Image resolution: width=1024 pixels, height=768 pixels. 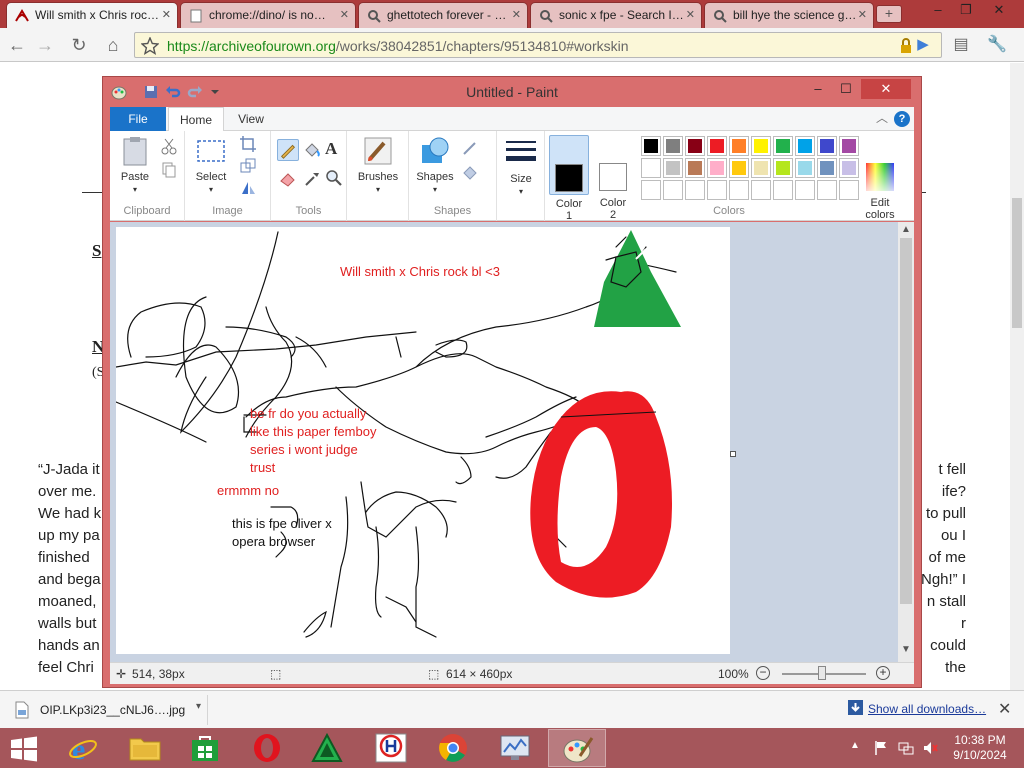 What do you see at coordinates (512, 92) in the screenshot?
I see `paint-title-bar: Untitled - Paint – ☐ ✕` at bounding box center [512, 92].